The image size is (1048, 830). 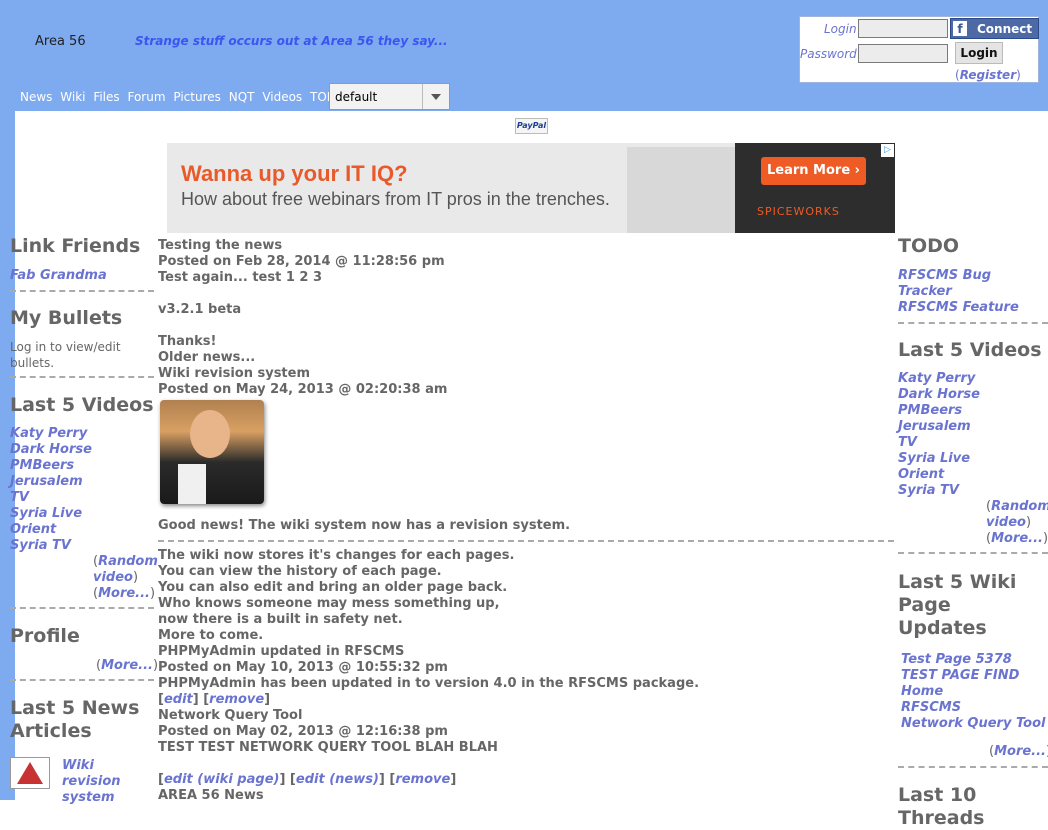 What do you see at coordinates (75, 719) in the screenshot?
I see `last-news-heading: Last 5 News Articles` at bounding box center [75, 719].